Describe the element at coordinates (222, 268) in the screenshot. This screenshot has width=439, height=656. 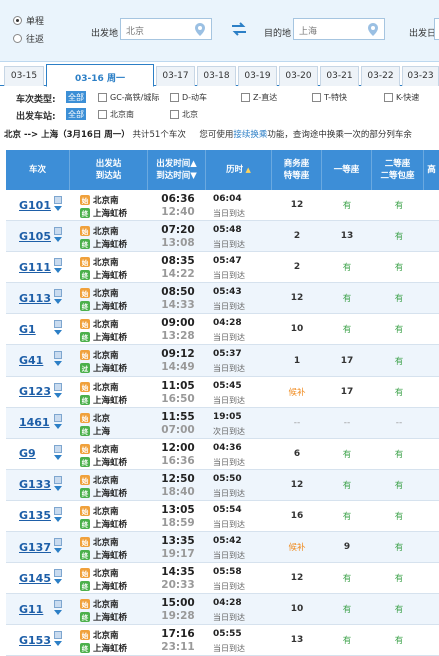
I see `table-row: G111 始北京南终上海虹桥 08:35 14:22 05:47 当日到达 2 有有` at that location.